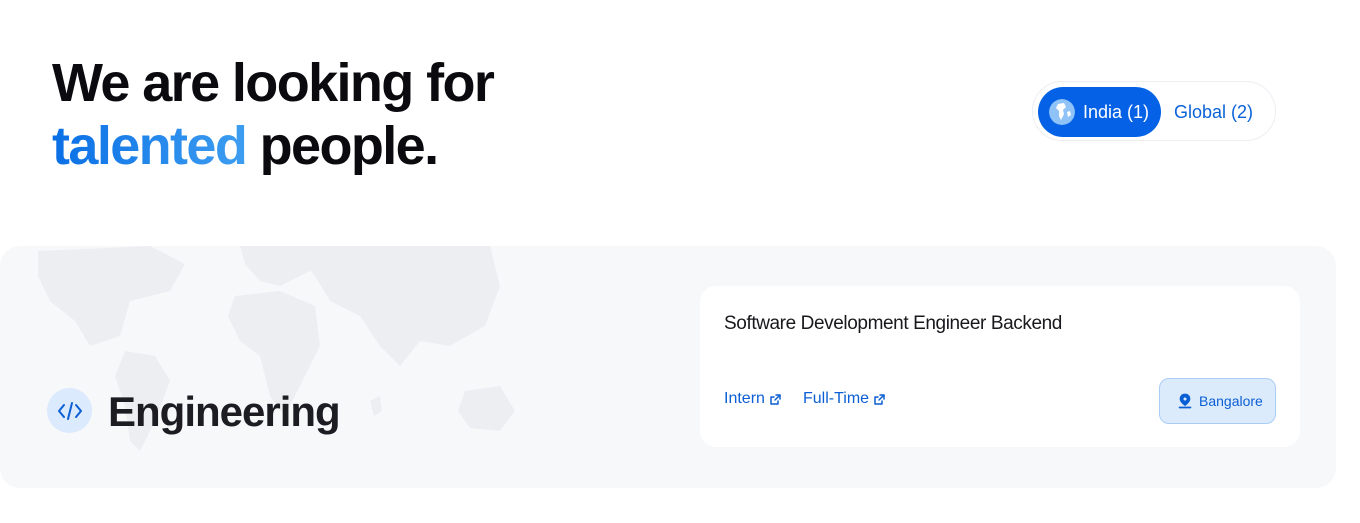  Describe the element at coordinates (349, 146) in the screenshot. I see `hero-rest-text: people.` at that location.